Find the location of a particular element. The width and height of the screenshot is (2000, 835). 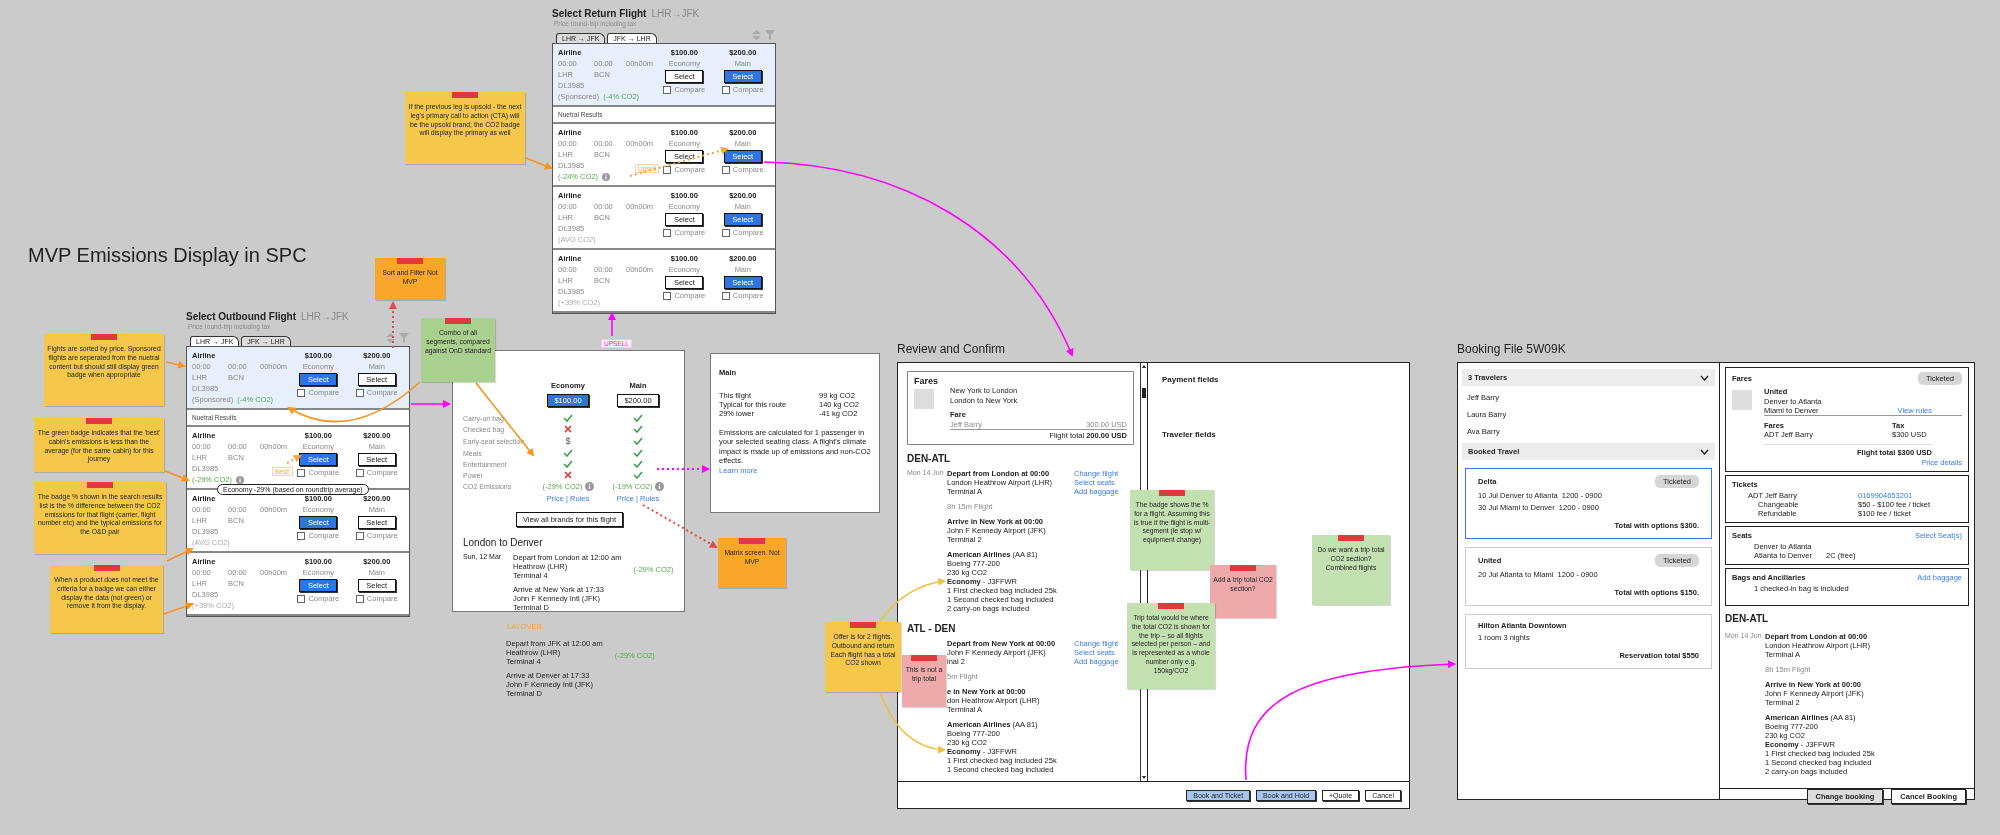

section-heading: Payment fields is located at coordinates (1191, 379).